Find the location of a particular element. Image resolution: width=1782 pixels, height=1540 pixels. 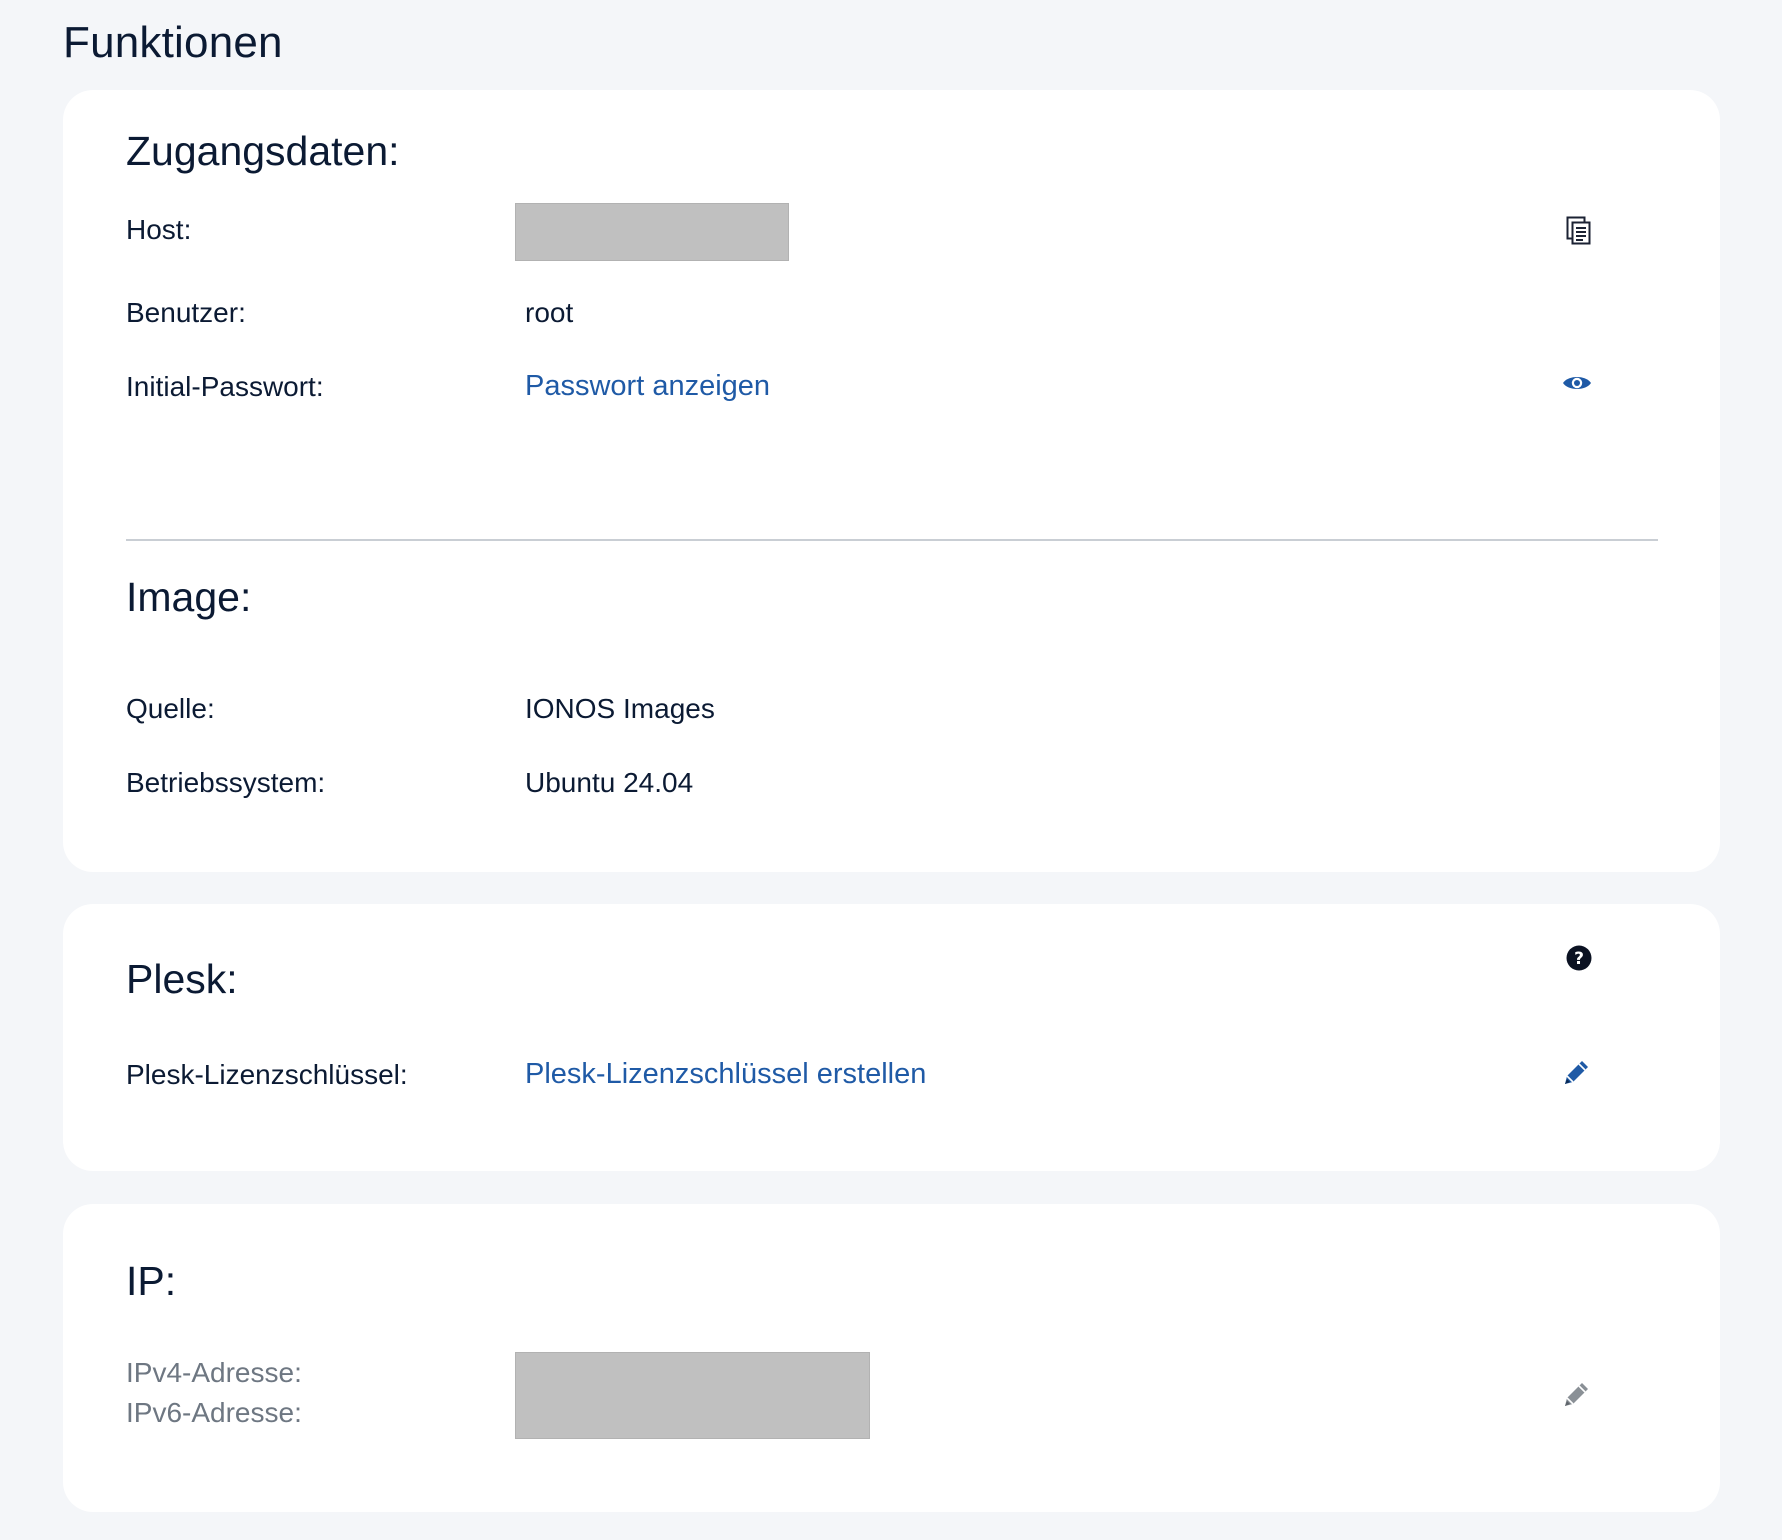

show-password-link: Passwort anzeigen is located at coordinates (647, 386).